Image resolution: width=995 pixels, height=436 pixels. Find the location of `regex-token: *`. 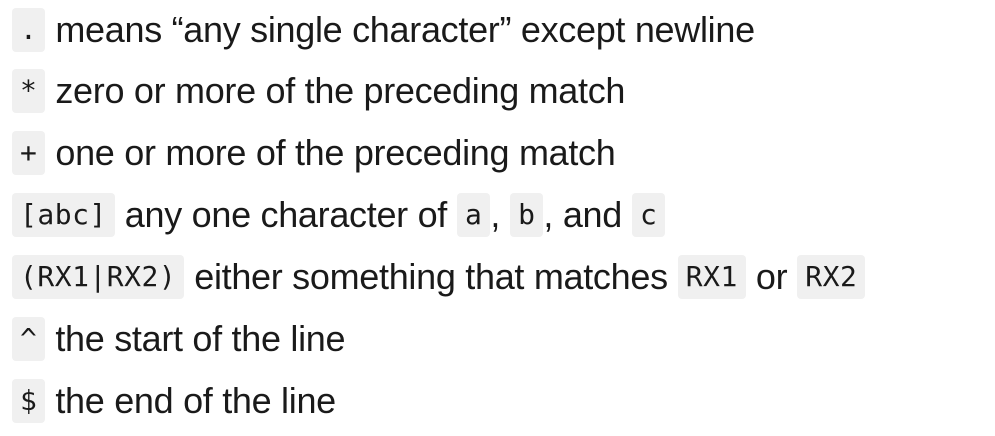

regex-token: * is located at coordinates (29, 91).